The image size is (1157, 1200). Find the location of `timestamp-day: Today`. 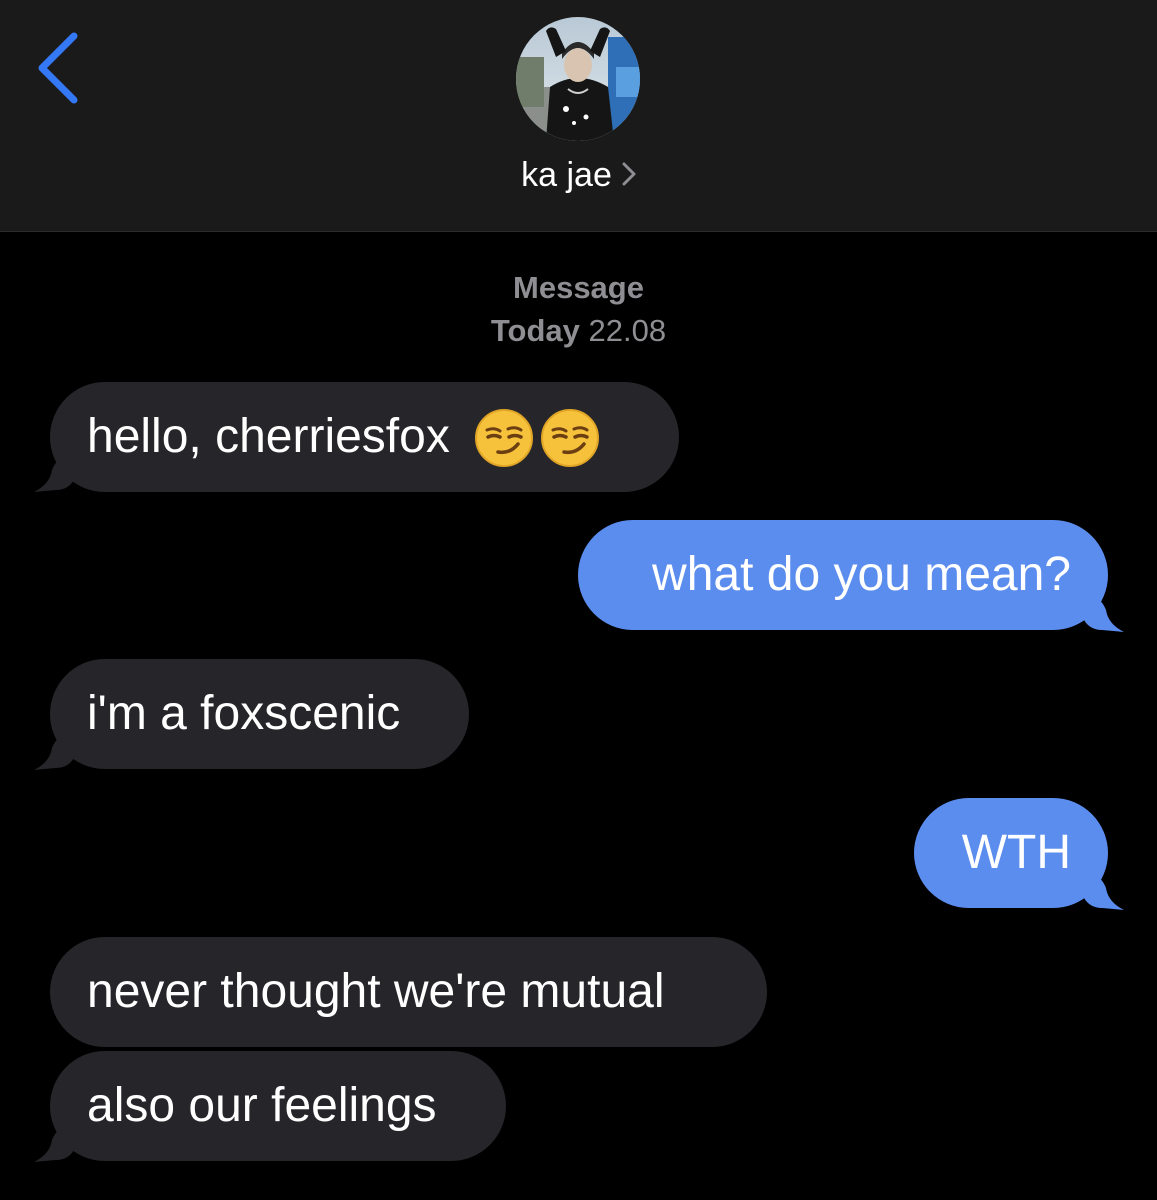

timestamp-day: Today is located at coordinates (535, 330).